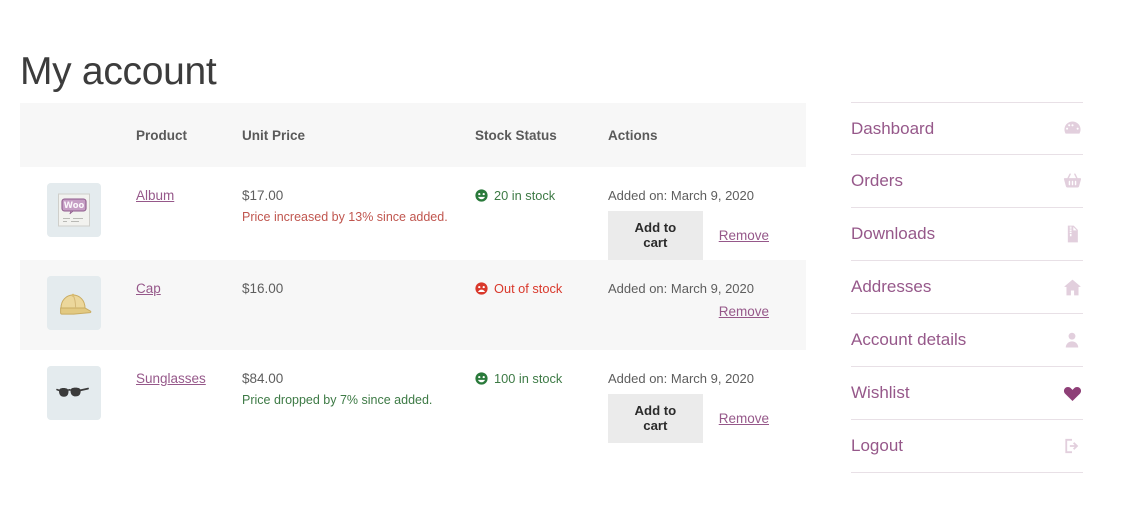 The width and height of the screenshot is (1137, 513). I want to click on download-file-icon, so click(1072, 234).